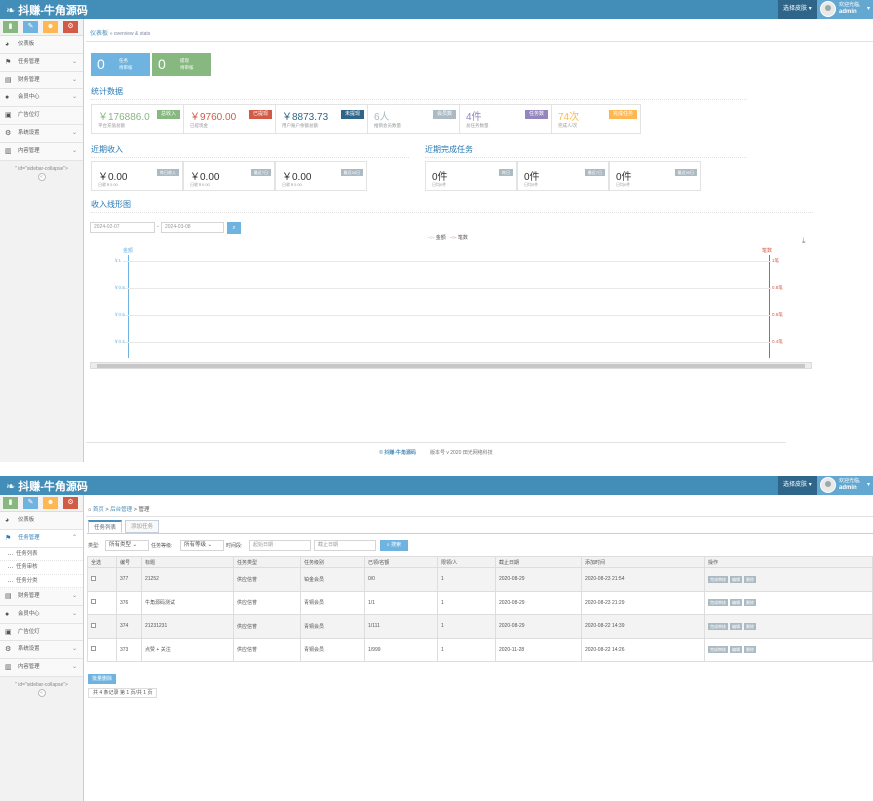  I want to click on stat-card: ￥9760.00 已提现金 已提现, so click(229, 119).